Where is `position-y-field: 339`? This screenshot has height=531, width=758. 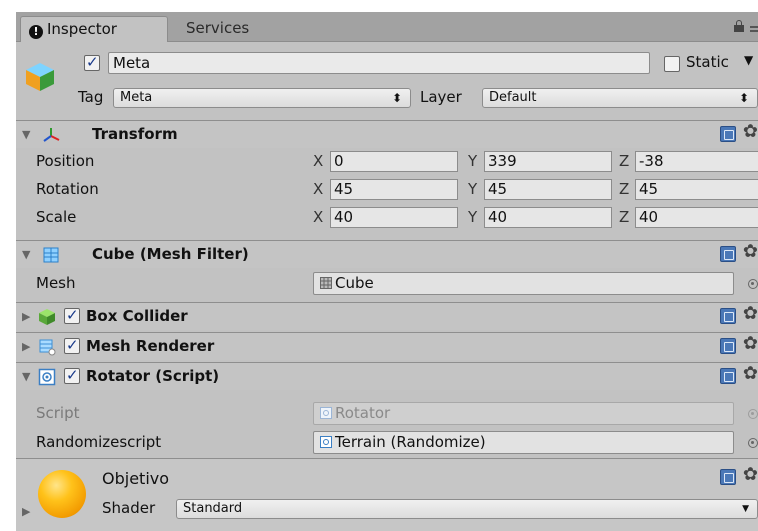 position-y-field: 339 is located at coordinates (548, 161).